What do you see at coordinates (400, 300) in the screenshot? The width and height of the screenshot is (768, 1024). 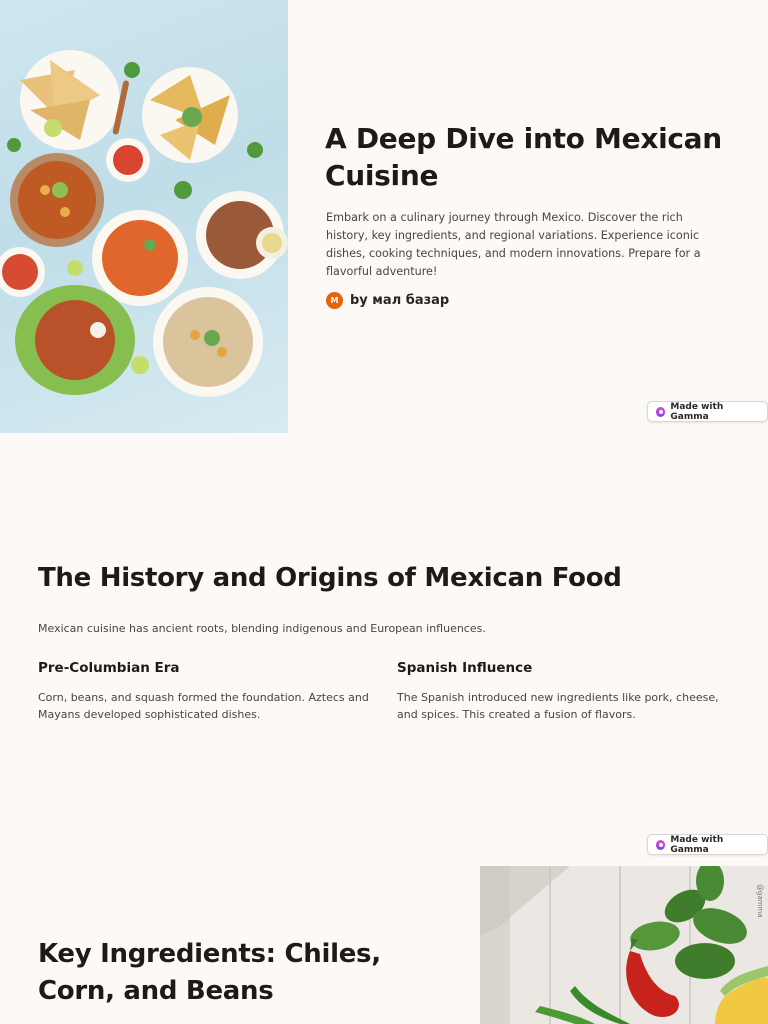 I see `author-name: by мал базар` at bounding box center [400, 300].